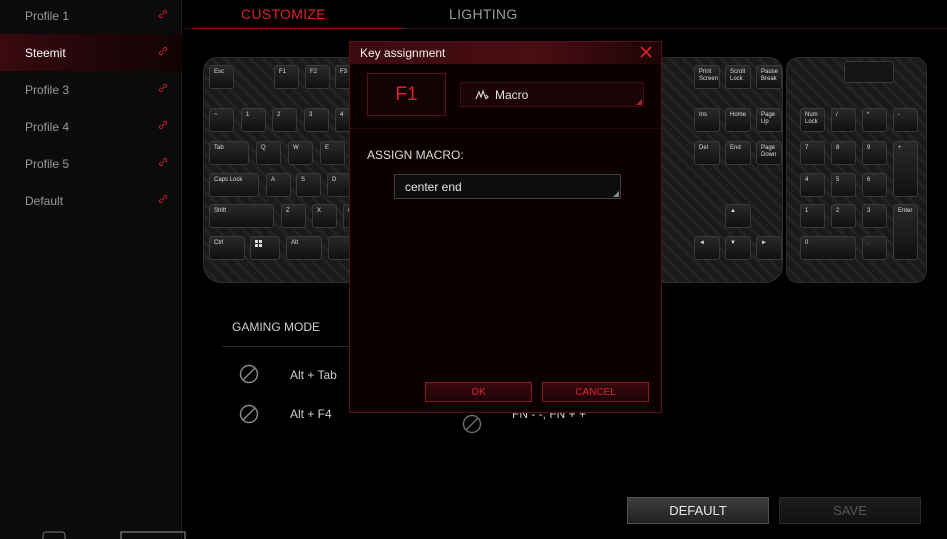 Image resolution: width=947 pixels, height=539 pixels. Describe the element at coordinates (44, 200) in the screenshot. I see `profile-label: Default` at that location.